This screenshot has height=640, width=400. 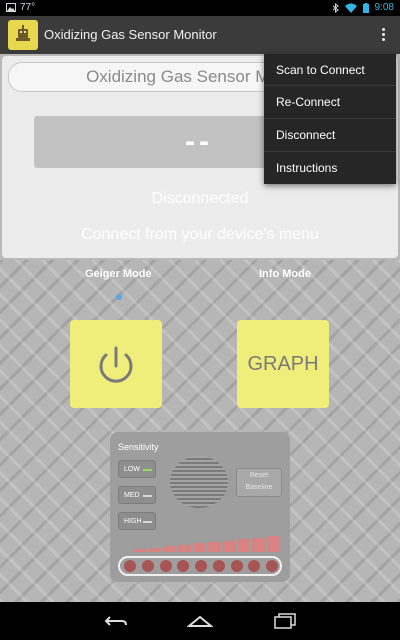 I want to click on app-icon, so click(x=23, y=35).